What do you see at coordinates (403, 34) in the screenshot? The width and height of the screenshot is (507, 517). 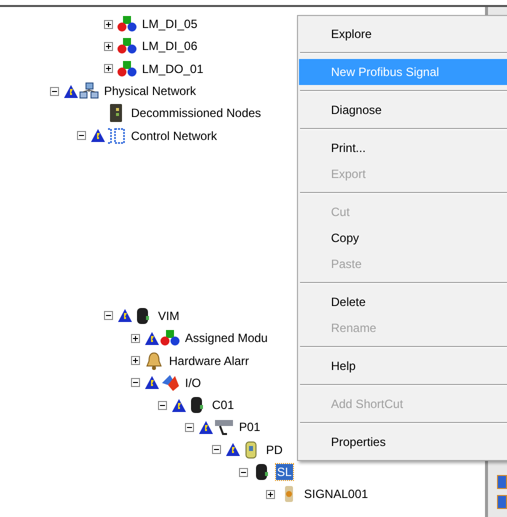 I see `menu-item: Explore` at bounding box center [403, 34].